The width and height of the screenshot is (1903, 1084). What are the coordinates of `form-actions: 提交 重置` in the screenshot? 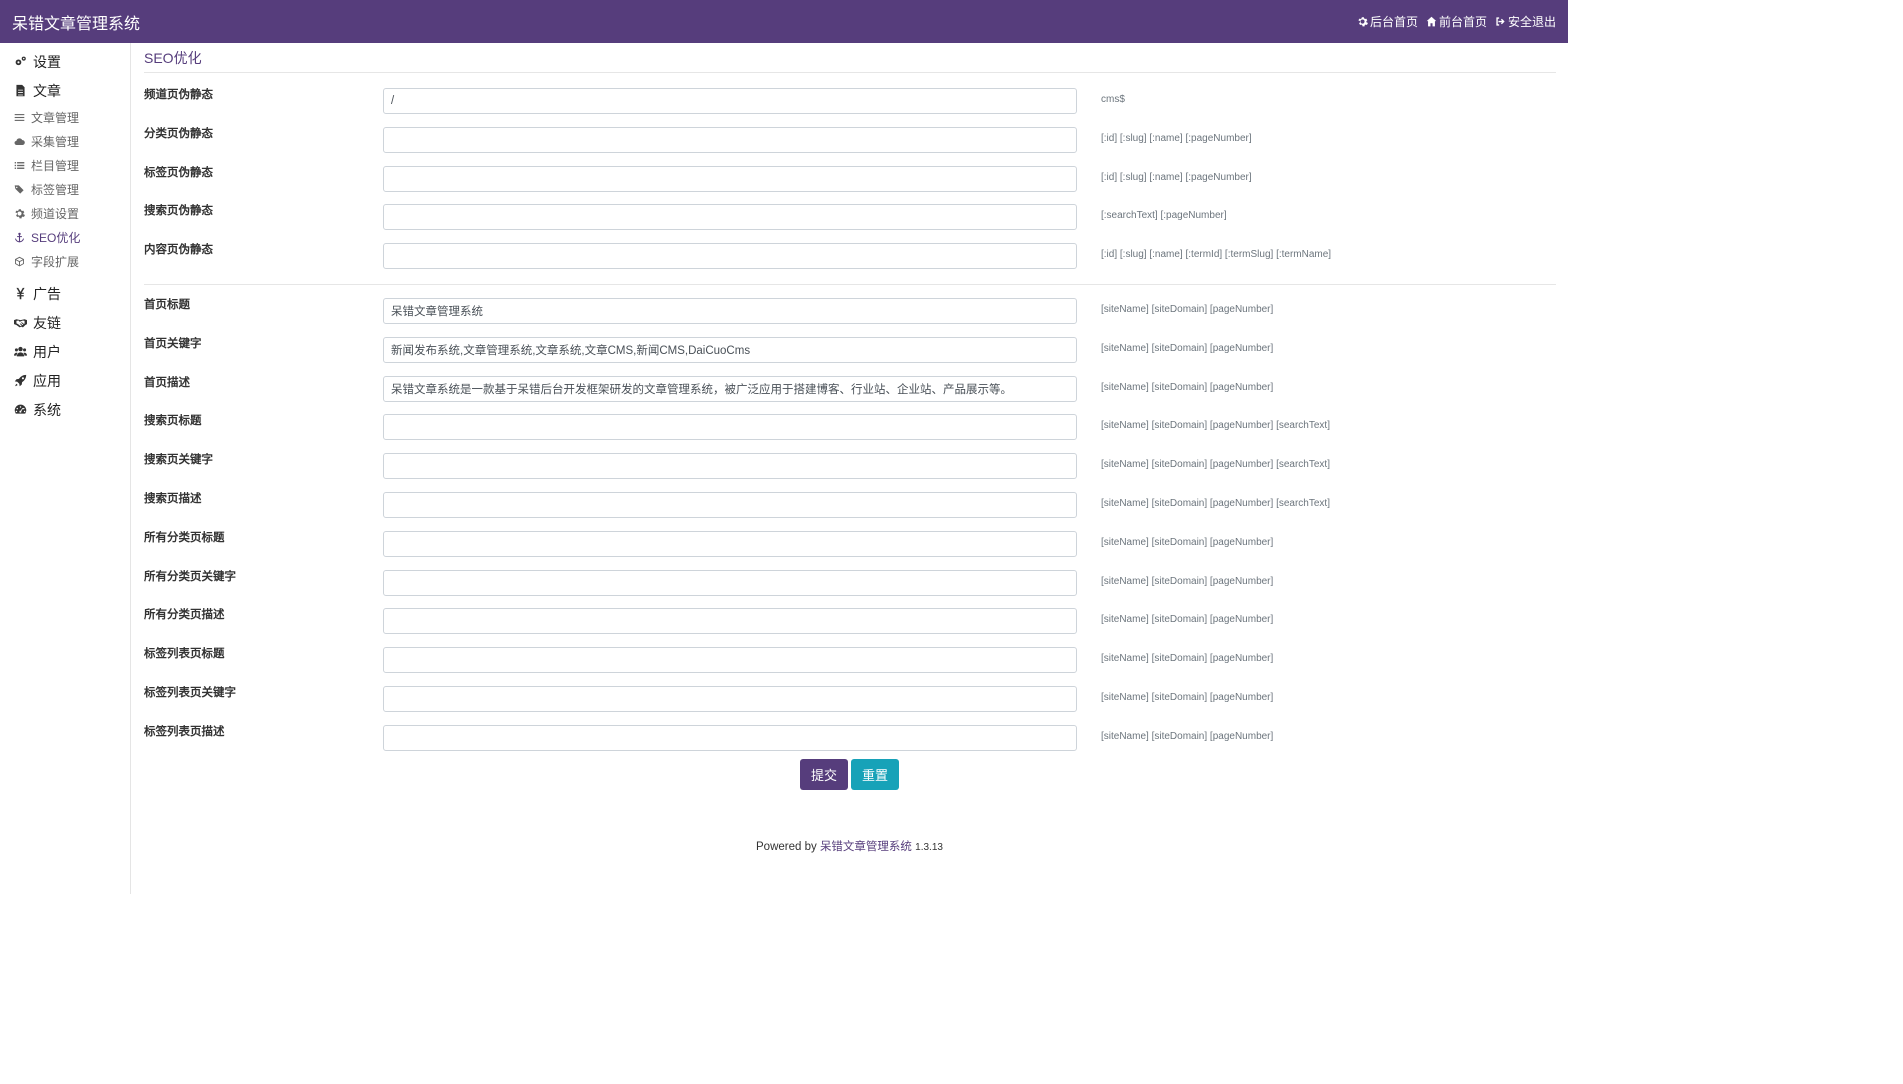 It's located at (850, 774).